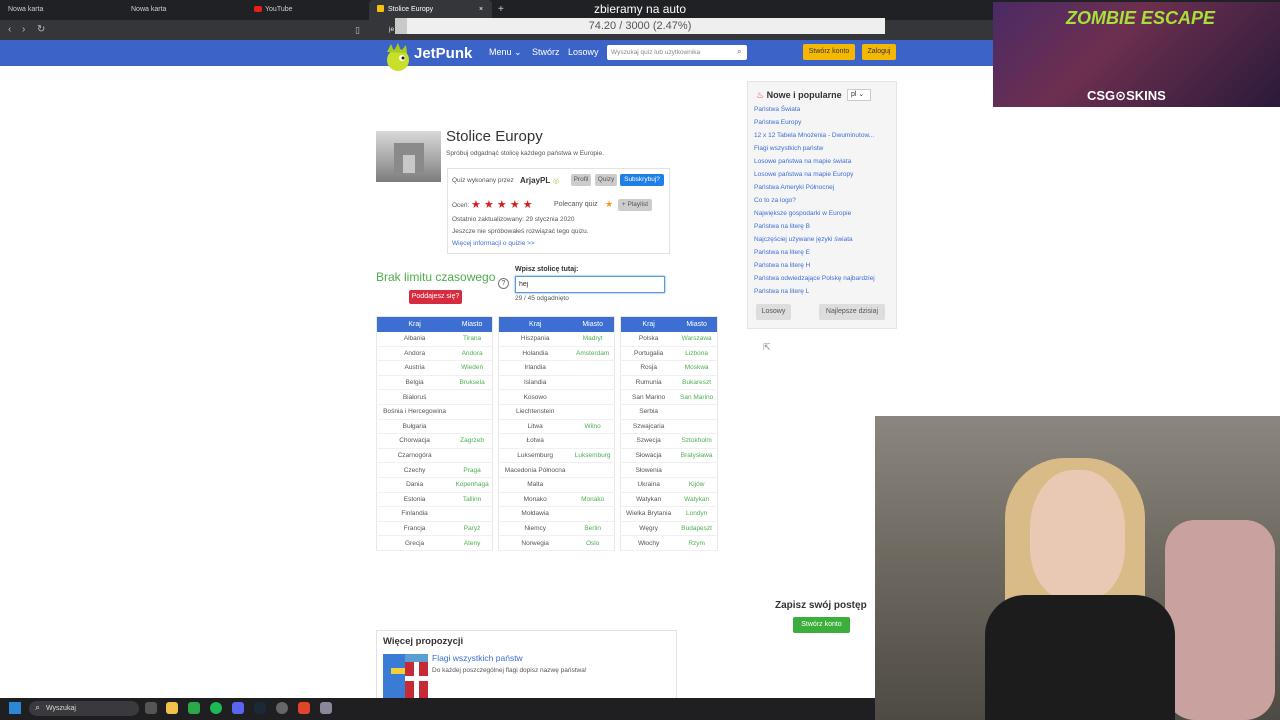 The image size is (1280, 720). What do you see at coordinates (739, 52) in the screenshot?
I see `search-icon: ⌕` at bounding box center [739, 52].